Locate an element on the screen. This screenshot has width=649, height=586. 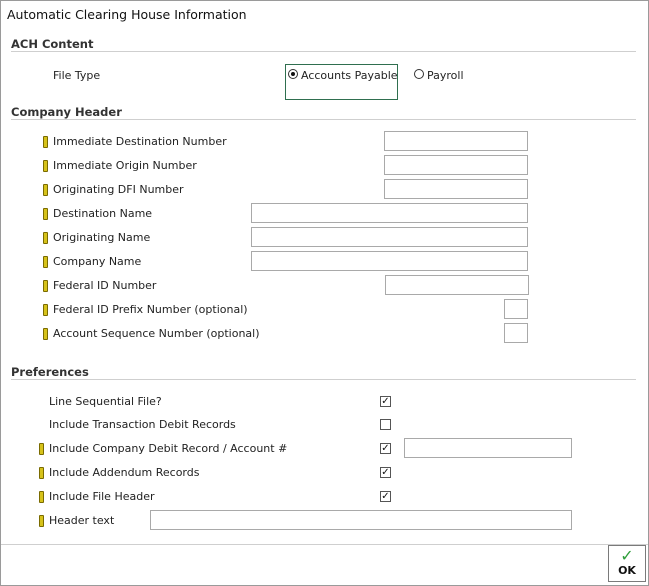
checkmark-icon: ✓ is located at coordinates (627, 555).